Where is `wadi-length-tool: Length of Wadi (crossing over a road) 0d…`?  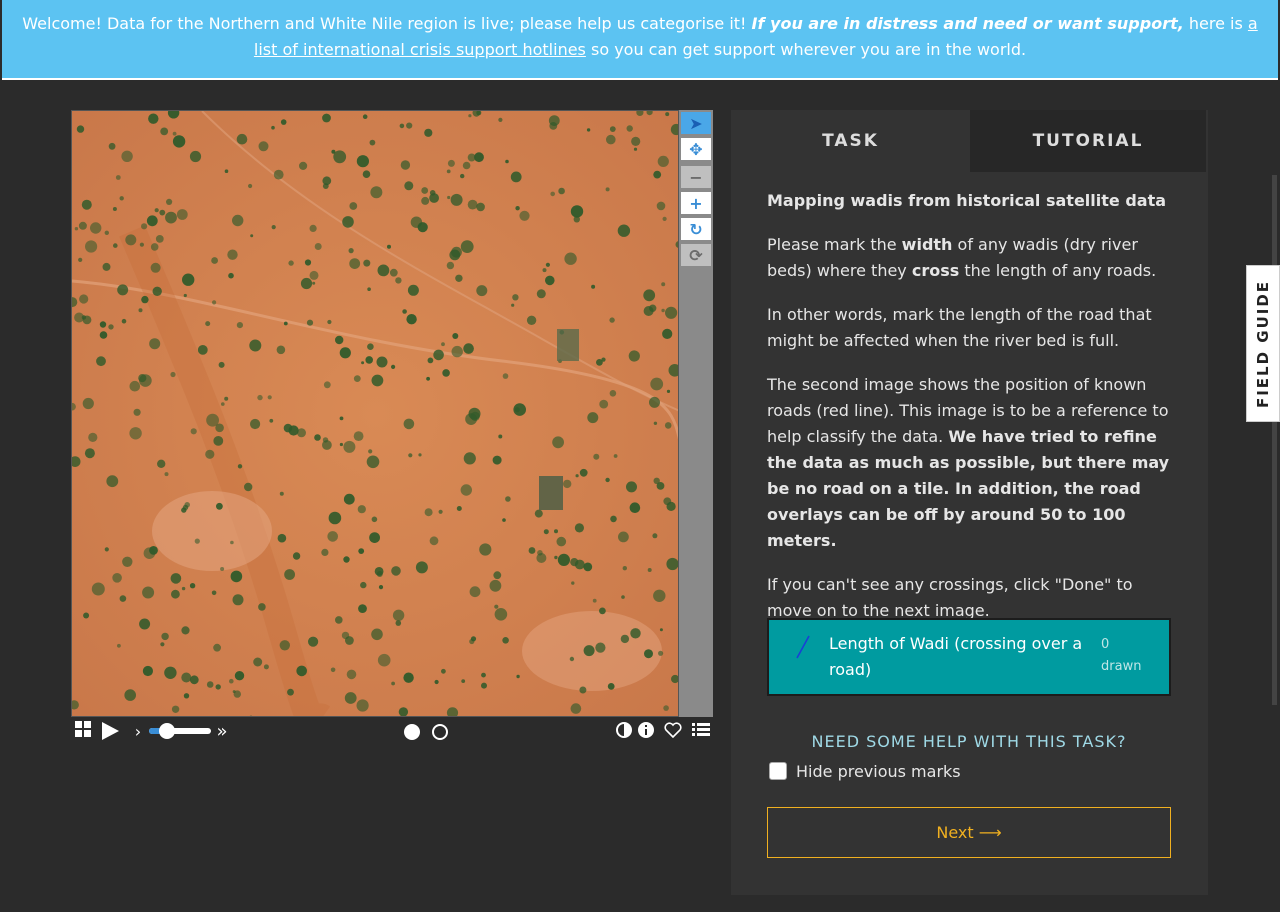
wadi-length-tool: Length of Wadi (crossing over a road) 0d… is located at coordinates (969, 657).